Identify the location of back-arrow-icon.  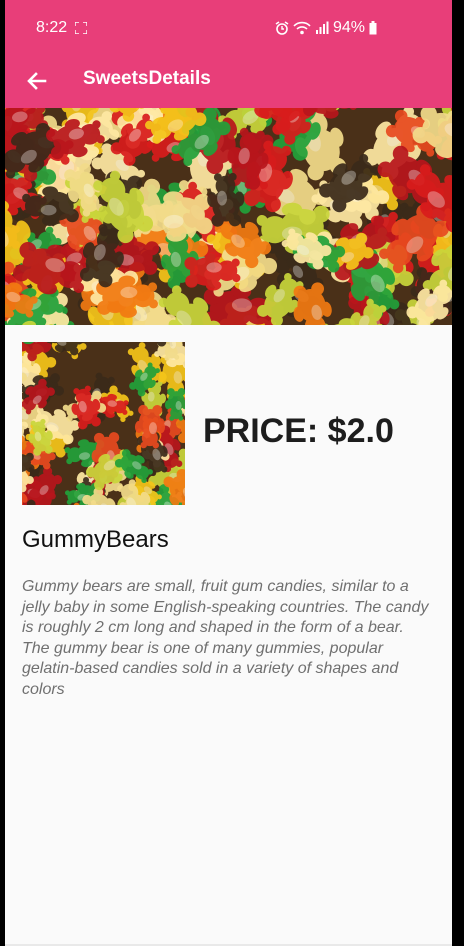
(37, 81).